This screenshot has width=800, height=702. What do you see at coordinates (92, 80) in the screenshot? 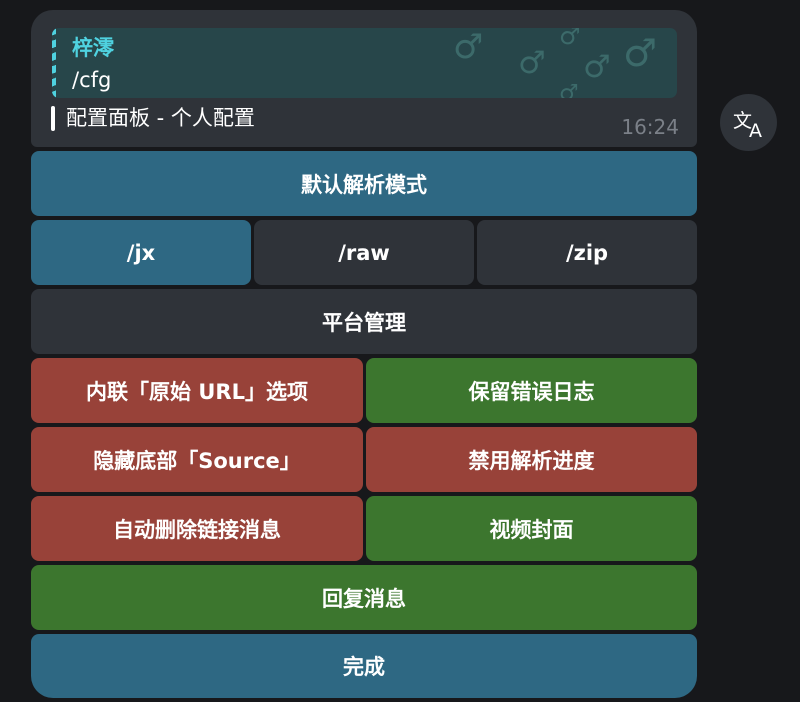
I see `reply-text: /cfg` at bounding box center [92, 80].